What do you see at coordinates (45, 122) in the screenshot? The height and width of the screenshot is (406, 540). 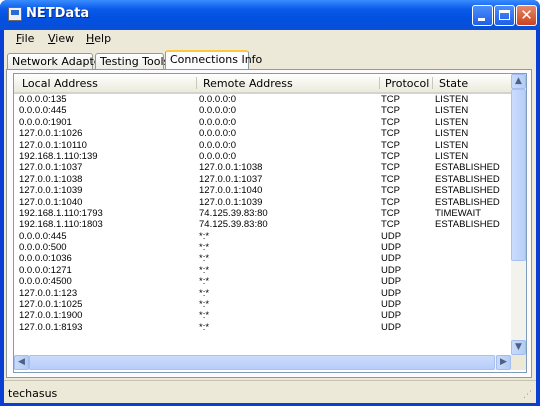 I see `local-address-cell: 0.0.0.0:1901` at bounding box center [45, 122].